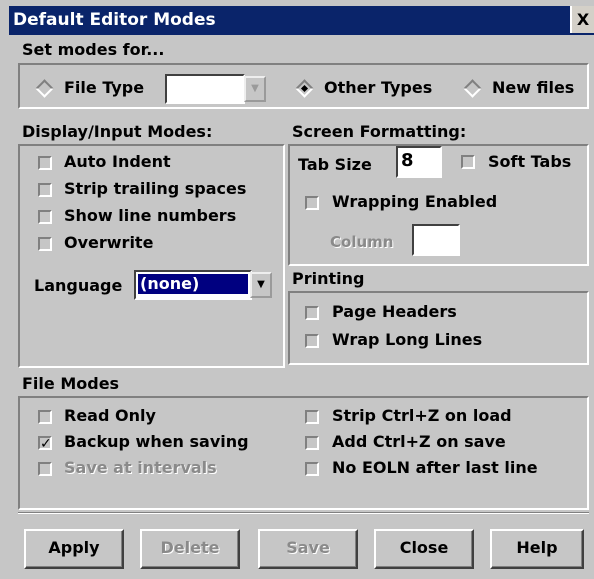 Image resolution: width=594 pixels, height=579 pixels. Describe the element at coordinates (312, 341) in the screenshot. I see `wrap-long-lines-checkbox` at that location.